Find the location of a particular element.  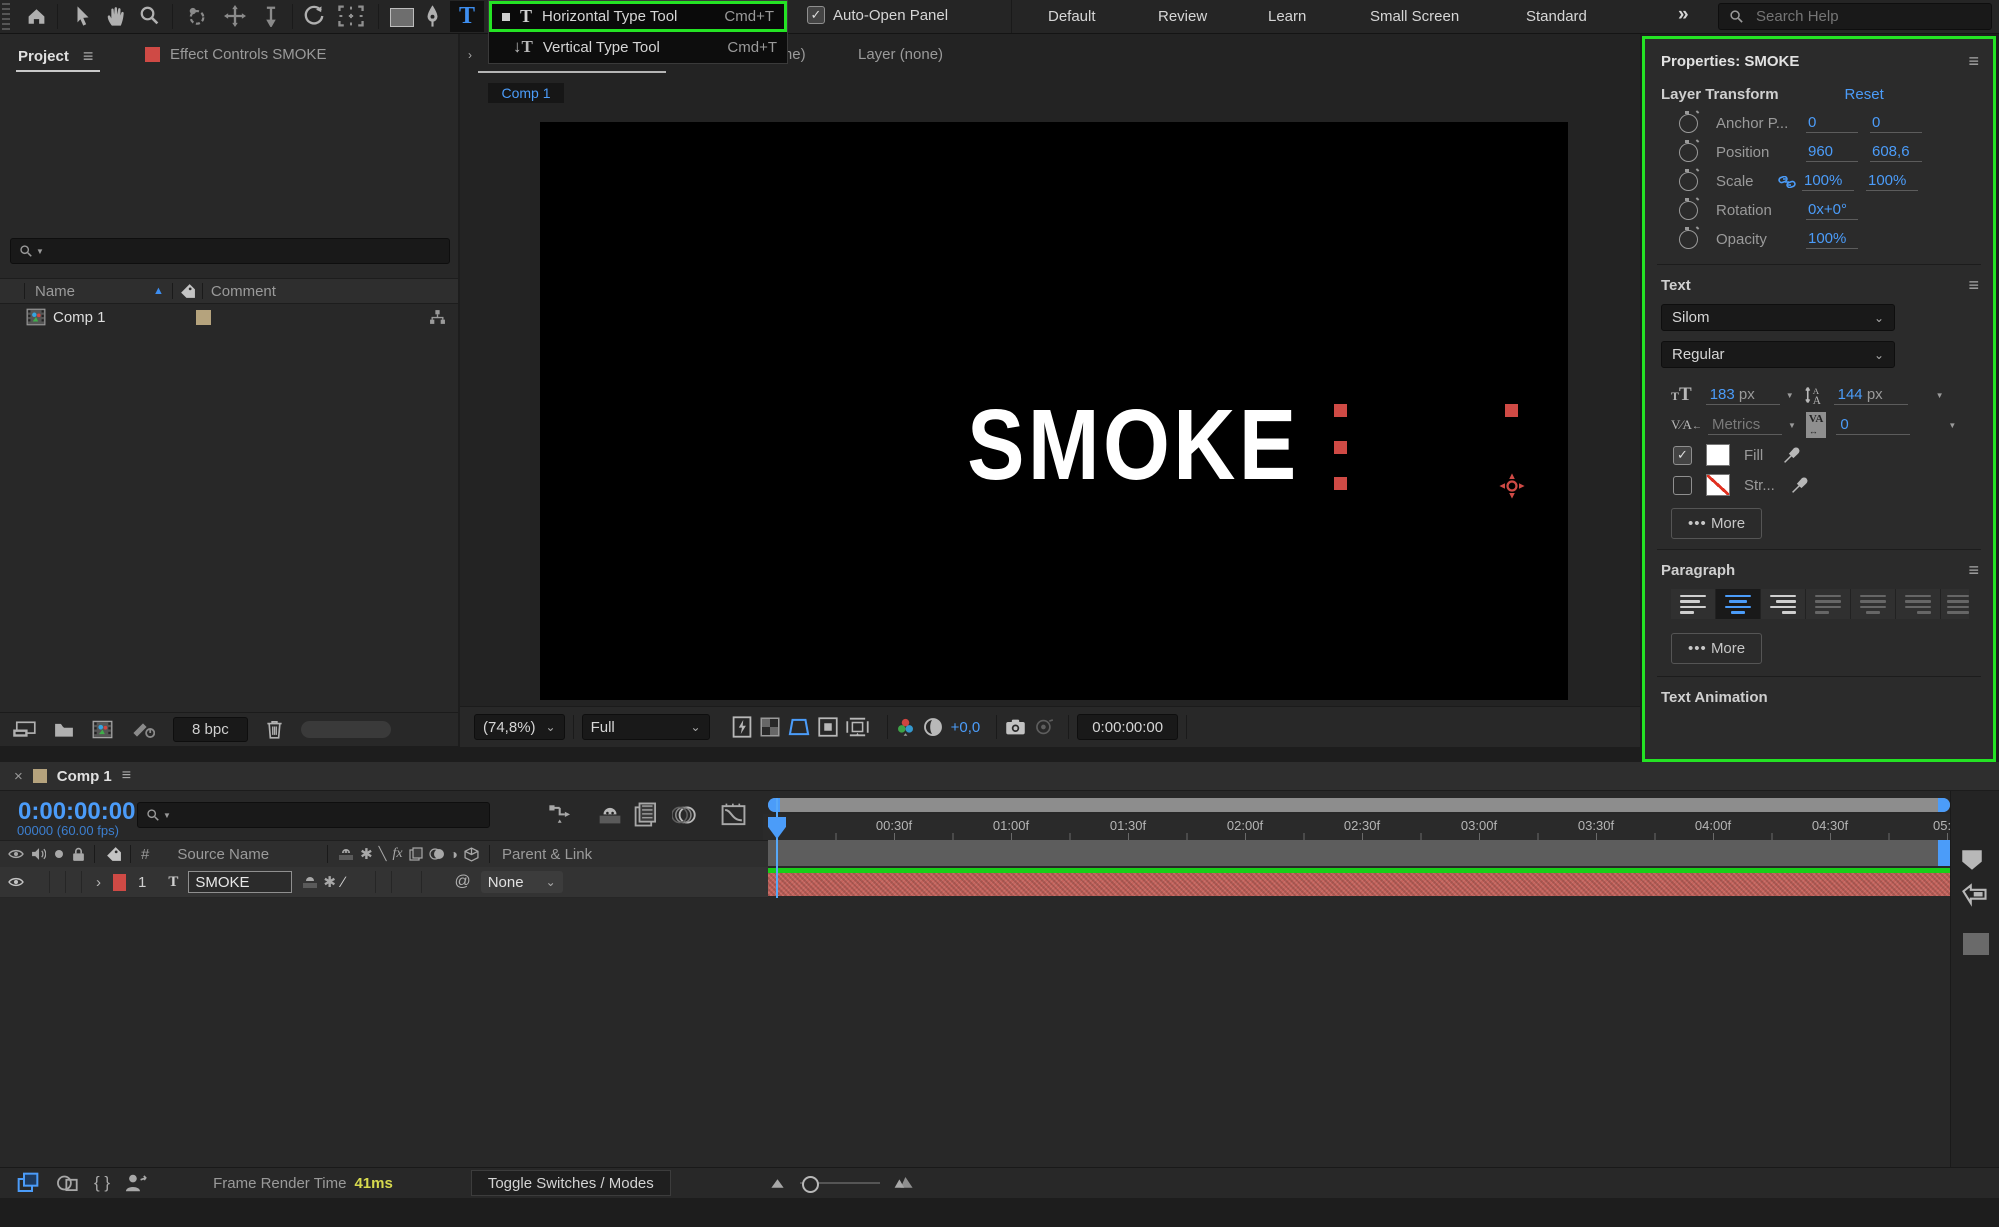

justify-all-button is located at coordinates (1955, 604).